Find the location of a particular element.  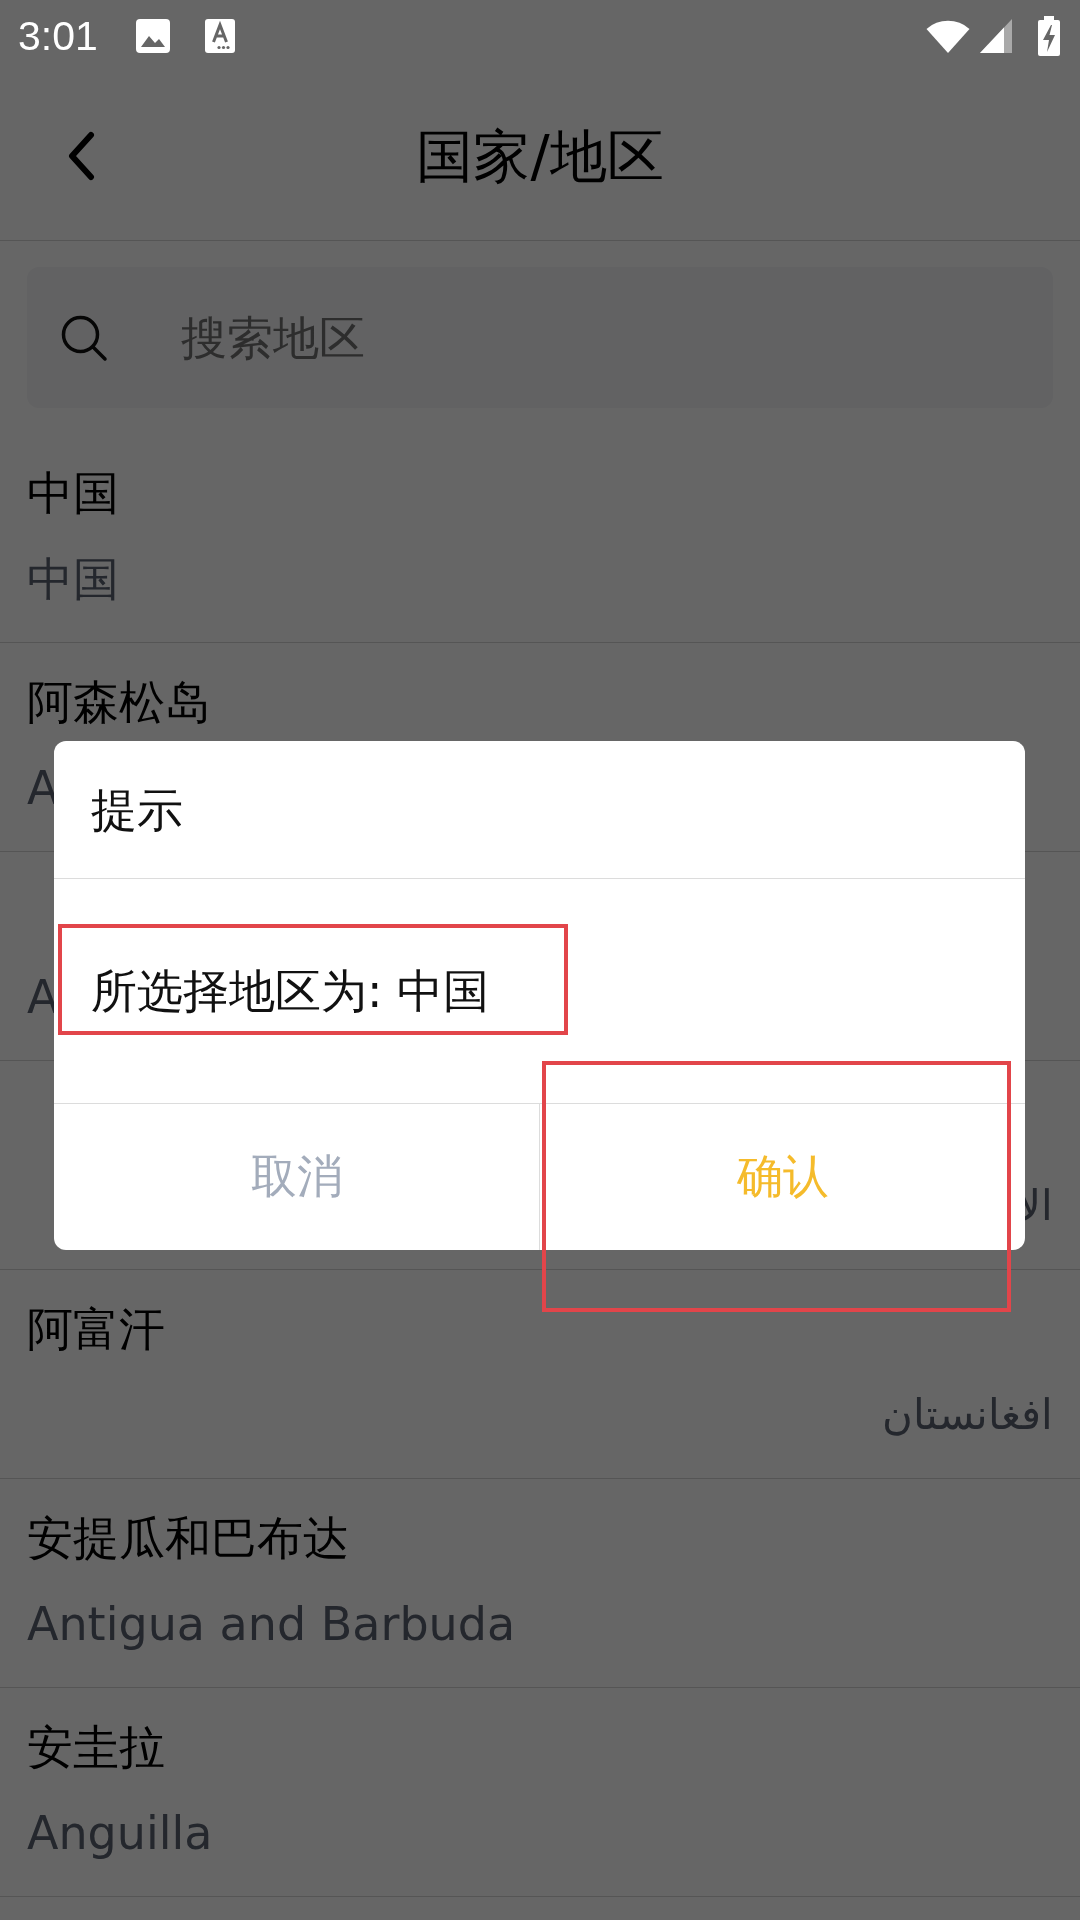

cancel-button: 取消 is located at coordinates (296, 1177).